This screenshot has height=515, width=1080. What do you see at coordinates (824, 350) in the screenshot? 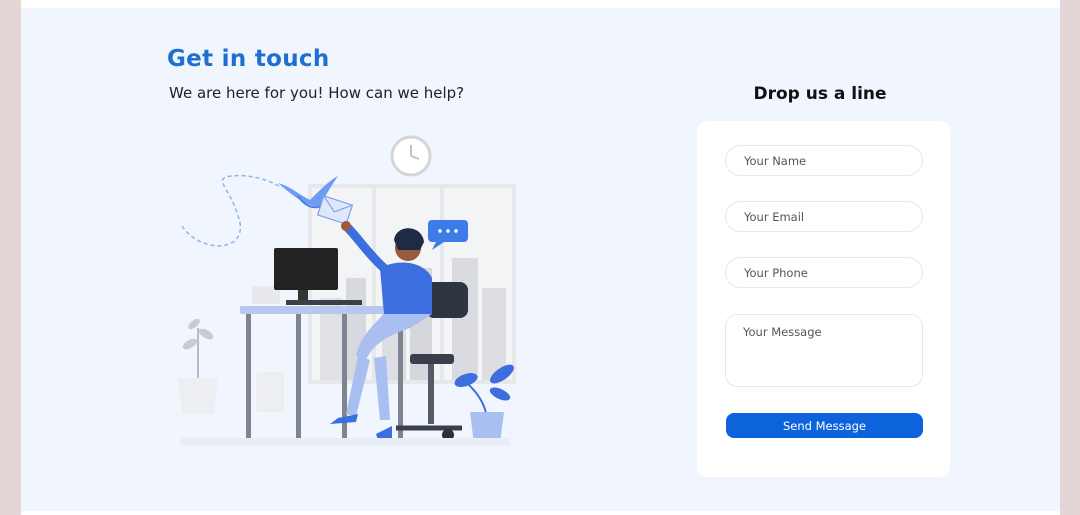
I see `message-field` at bounding box center [824, 350].